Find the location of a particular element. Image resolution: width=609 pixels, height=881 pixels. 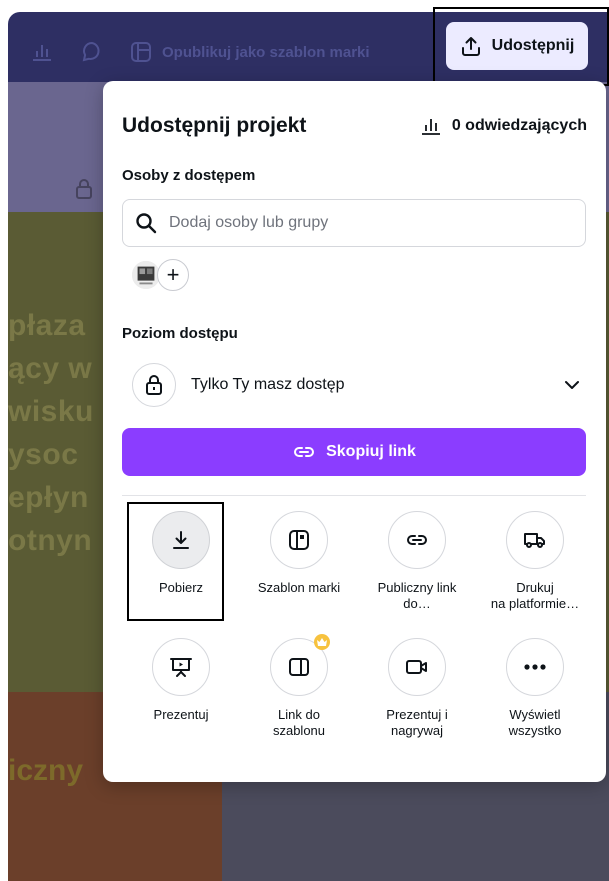

action-label: Wyświetl wszystko is located at coordinates (535, 723).